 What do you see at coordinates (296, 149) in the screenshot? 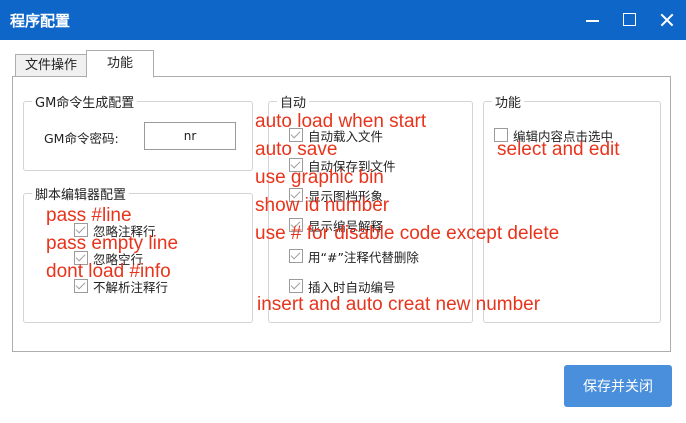
I see `annotation-auto-save: auto save` at bounding box center [296, 149].